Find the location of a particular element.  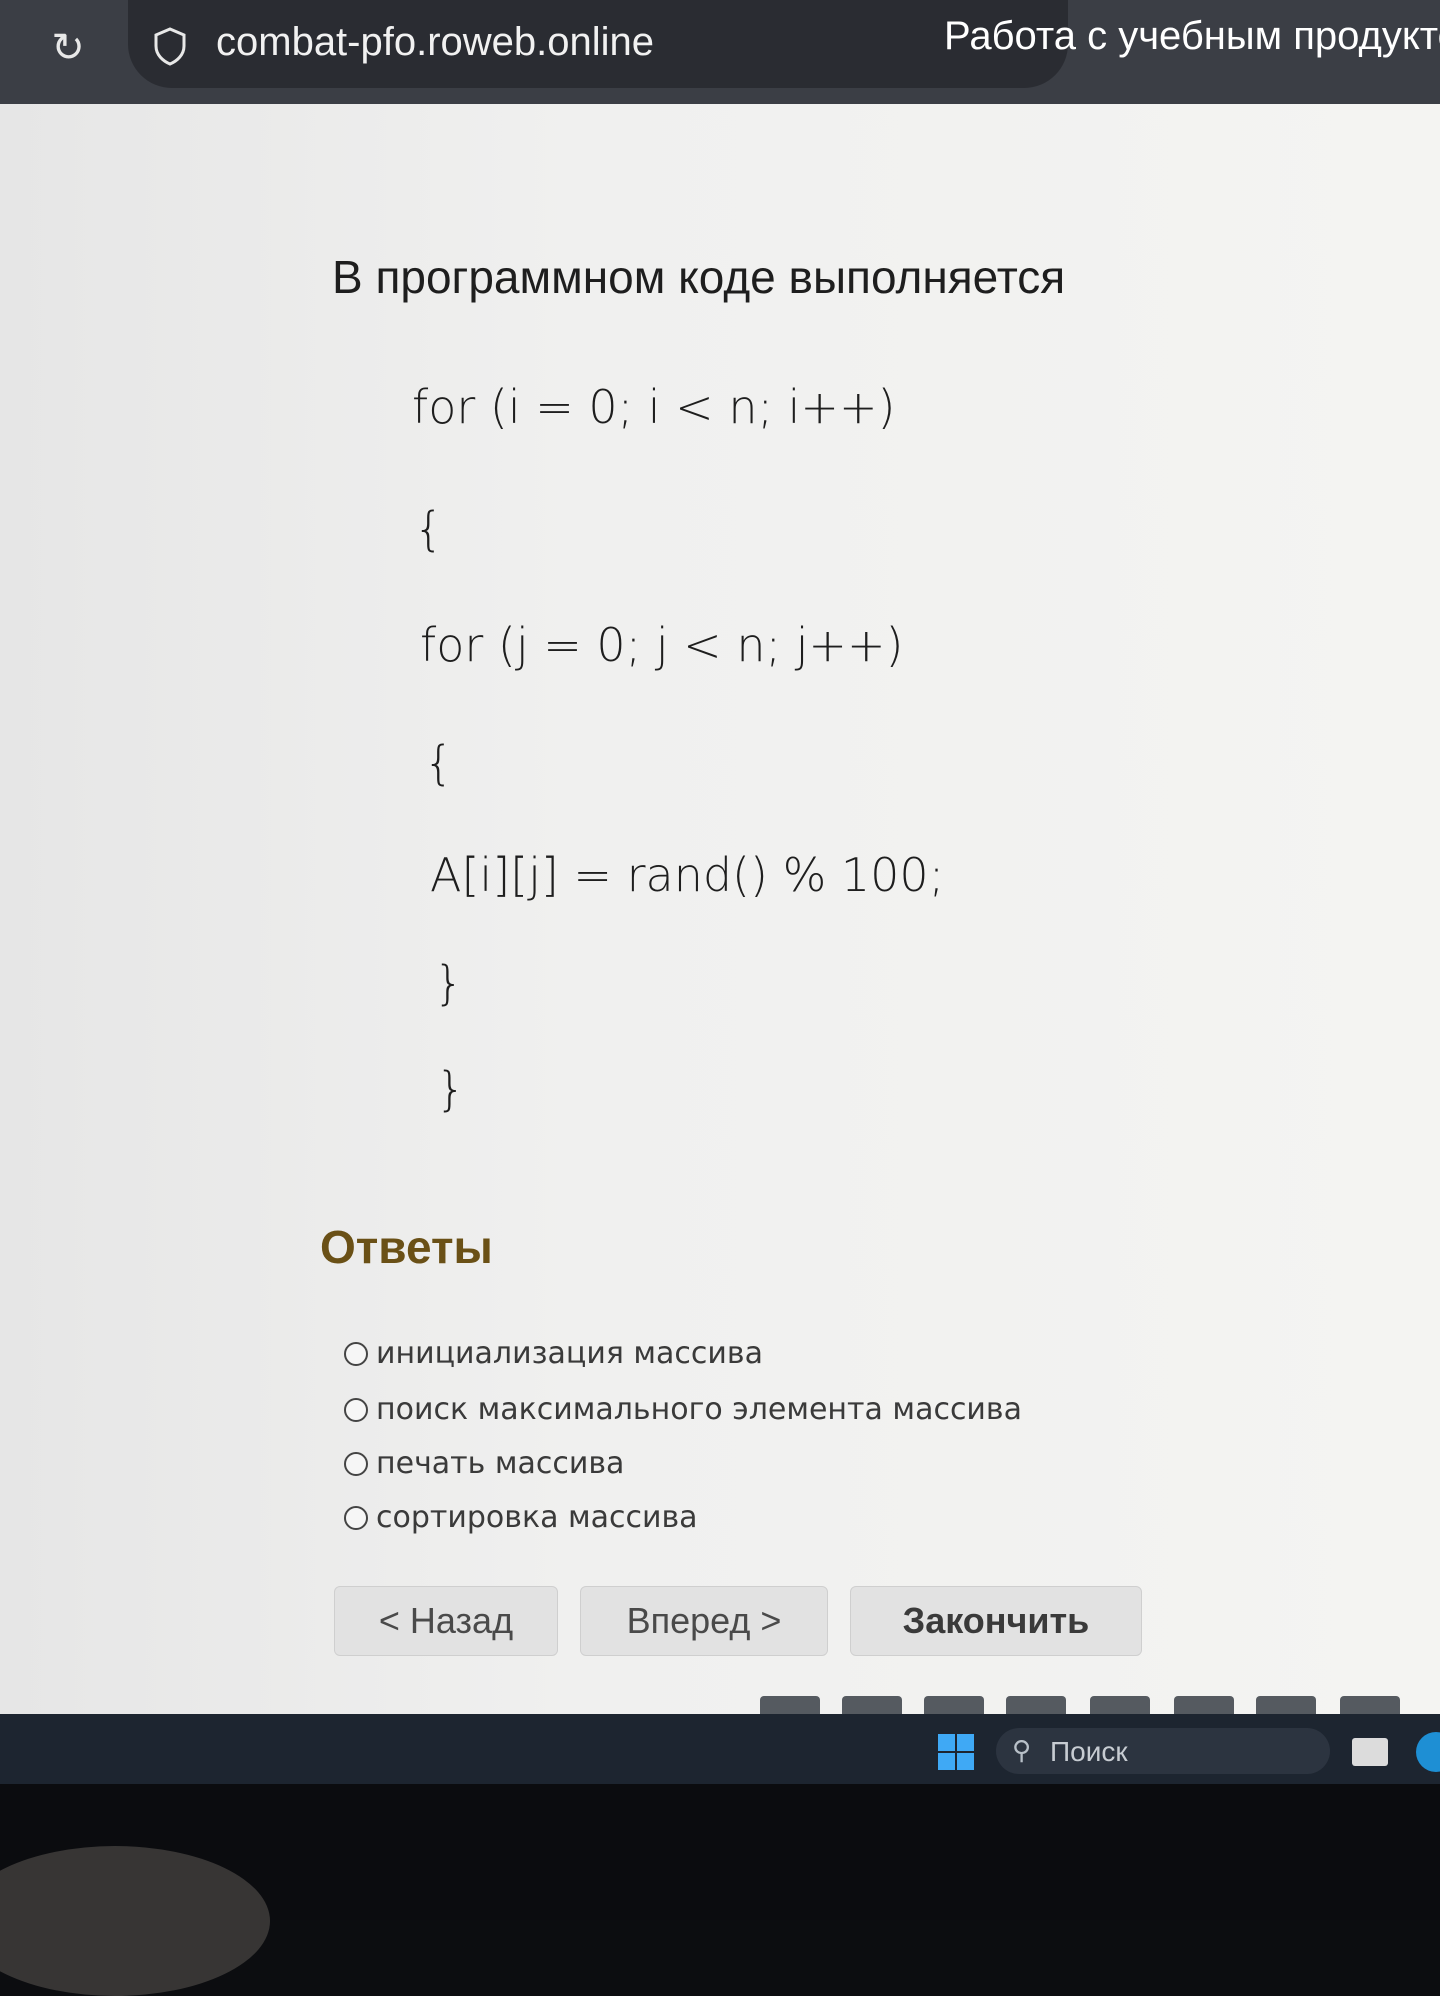

url-text: combat-pfo.roweb.online is located at coordinates (435, 42).